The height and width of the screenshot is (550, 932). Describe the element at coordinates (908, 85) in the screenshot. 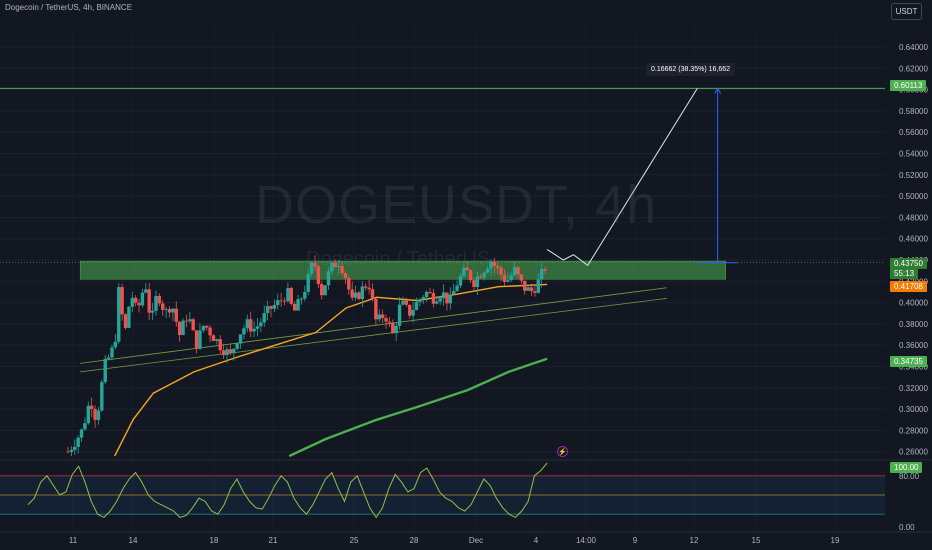

I see `target-price-tag: 0.60113` at that location.